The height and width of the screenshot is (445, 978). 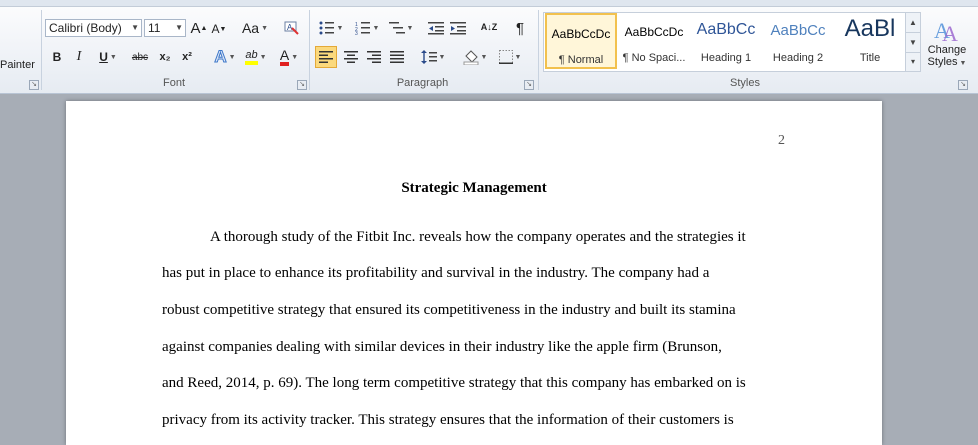 What do you see at coordinates (798, 58) in the screenshot?
I see `style-name: Heading 2` at bounding box center [798, 58].